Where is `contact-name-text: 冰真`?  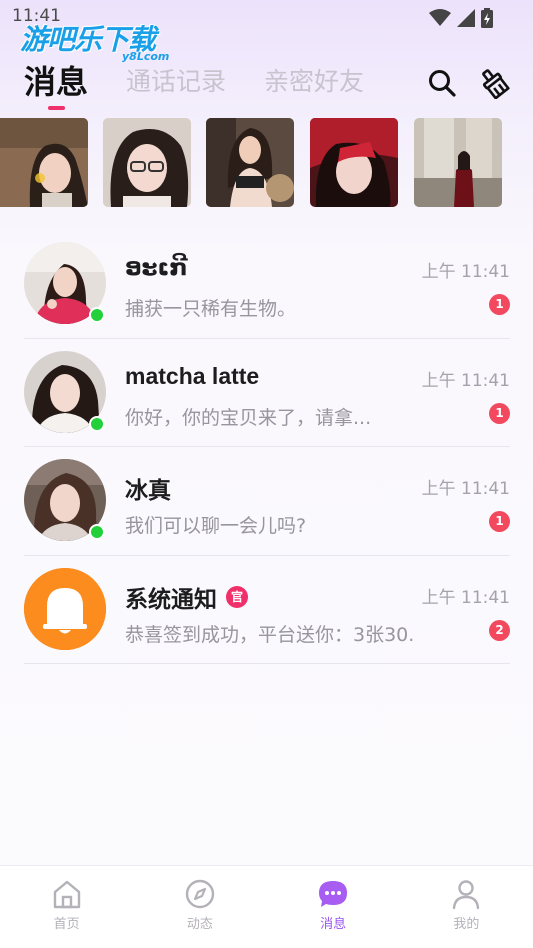 contact-name-text: 冰真 is located at coordinates (148, 490).